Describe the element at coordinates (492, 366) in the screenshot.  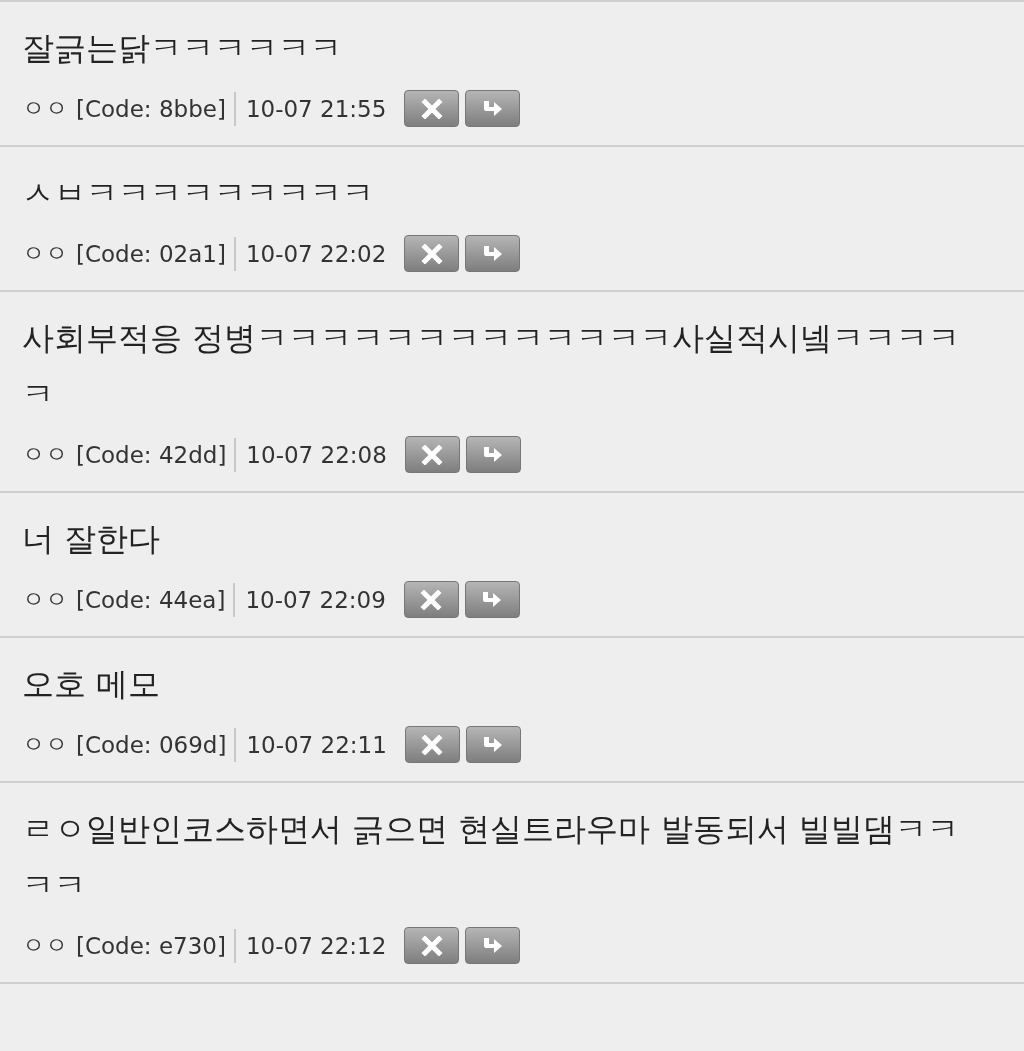
I see `comment-text: 사회부적응 정병ㅋㅋㅋㅋㅋㅋㅋㅋㅋㅋㅋㅋㅋ사실적시넼ㅋㅋㅋㅋㅋ` at that location.